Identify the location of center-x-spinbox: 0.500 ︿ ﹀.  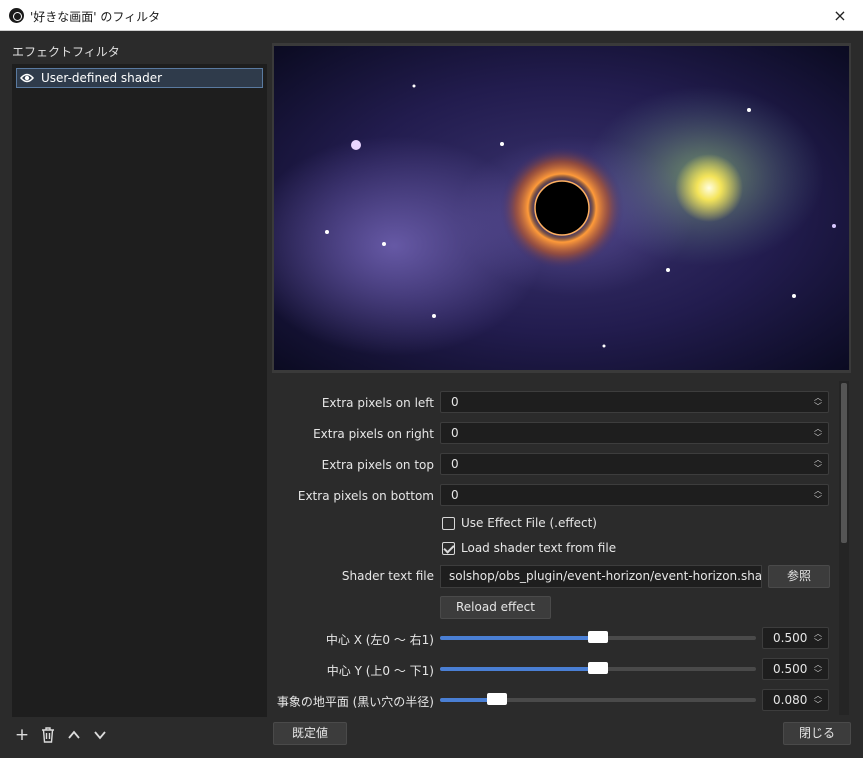
(795, 638).